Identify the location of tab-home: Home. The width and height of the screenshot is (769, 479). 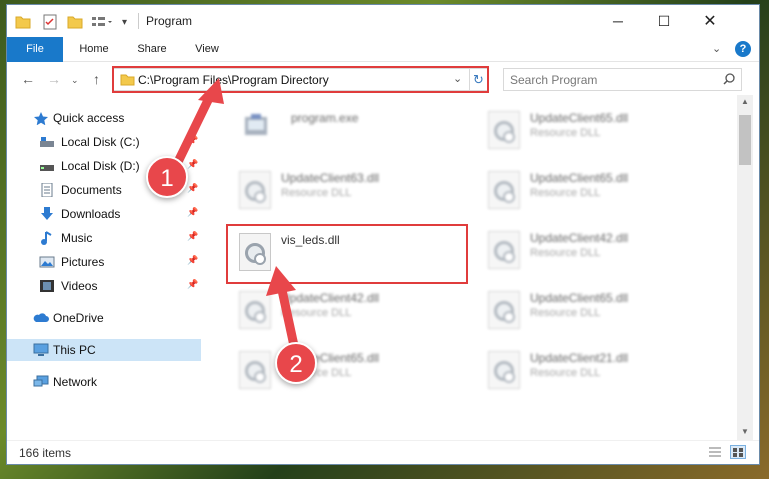
(94, 49).